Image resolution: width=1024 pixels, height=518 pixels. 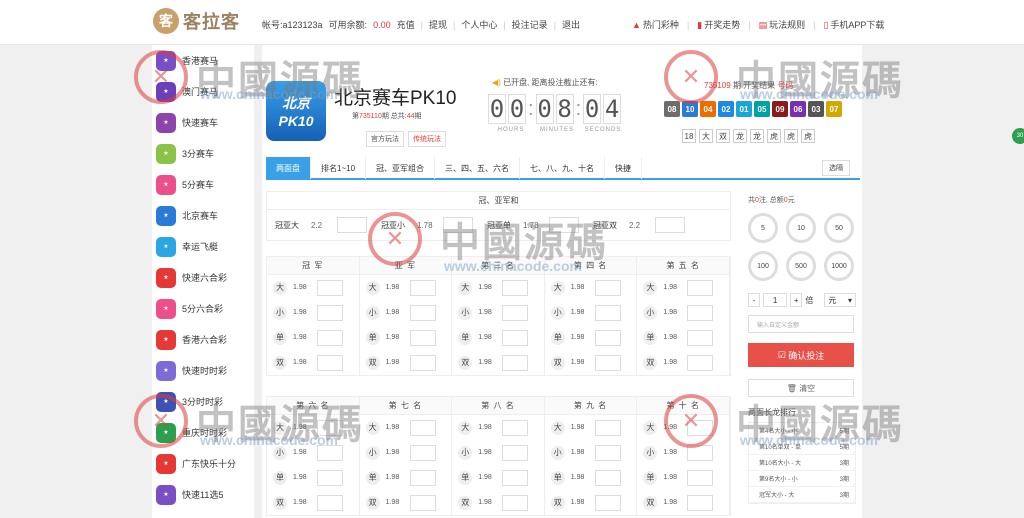 What do you see at coordinates (203, 246) in the screenshot?
I see `sidebar-item: ★ 幸运飞艇` at bounding box center [203, 246].